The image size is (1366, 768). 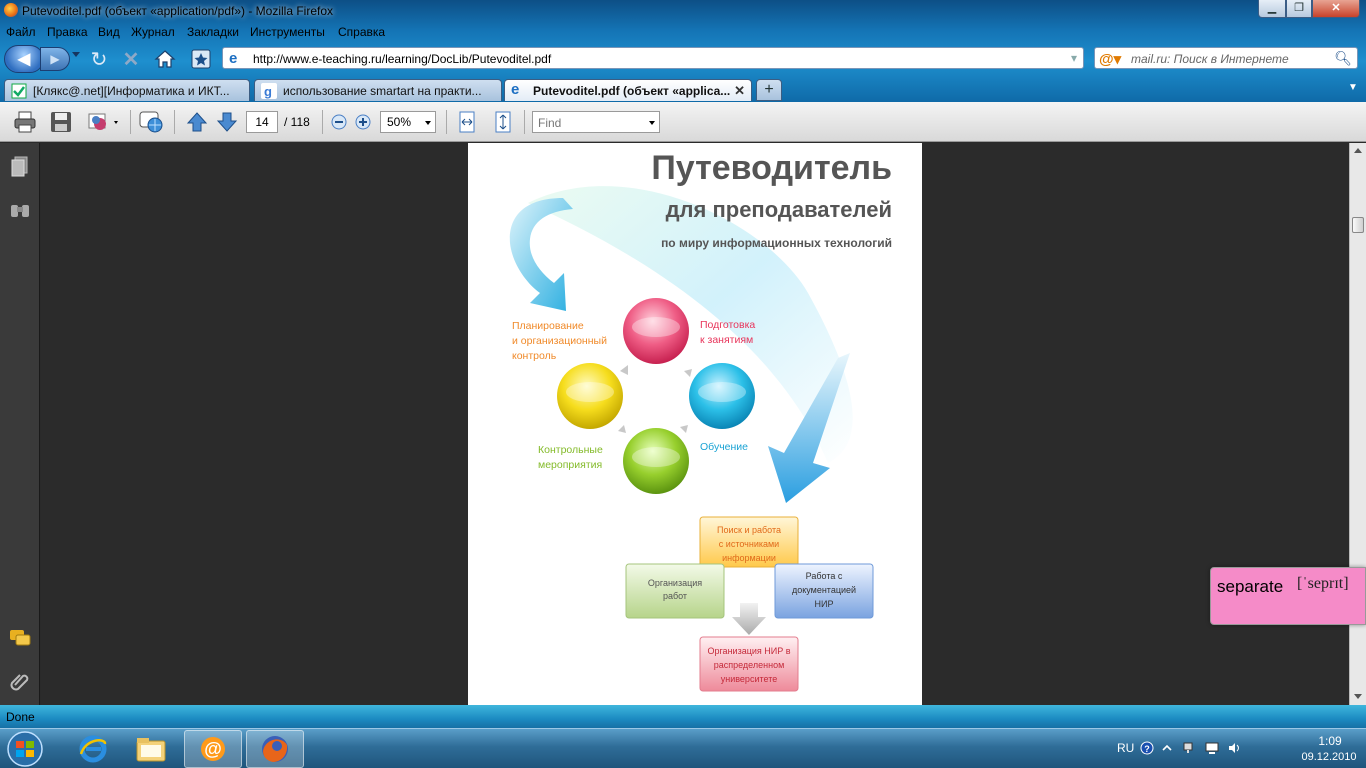 What do you see at coordinates (1125, 748) in the screenshot?
I see `language-indicator: RU` at bounding box center [1125, 748].